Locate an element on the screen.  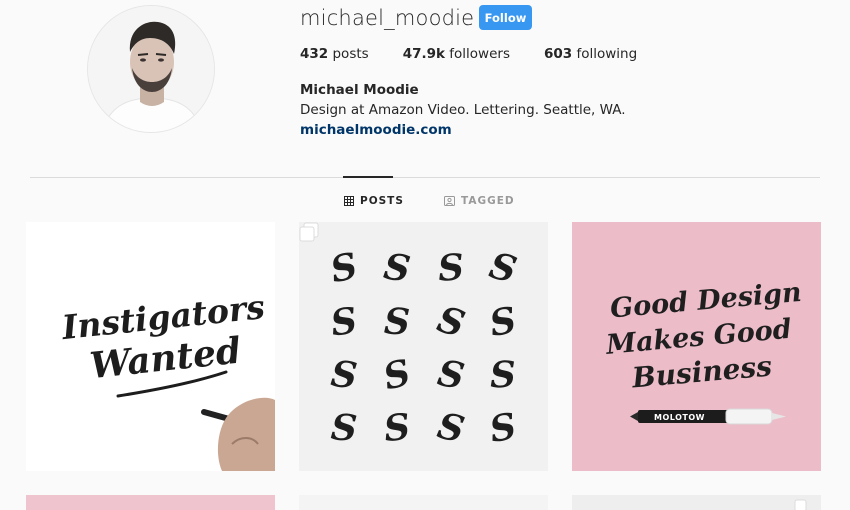
post-tile: SSSSSSSSSSSSSSSS is located at coordinates (423, 346).